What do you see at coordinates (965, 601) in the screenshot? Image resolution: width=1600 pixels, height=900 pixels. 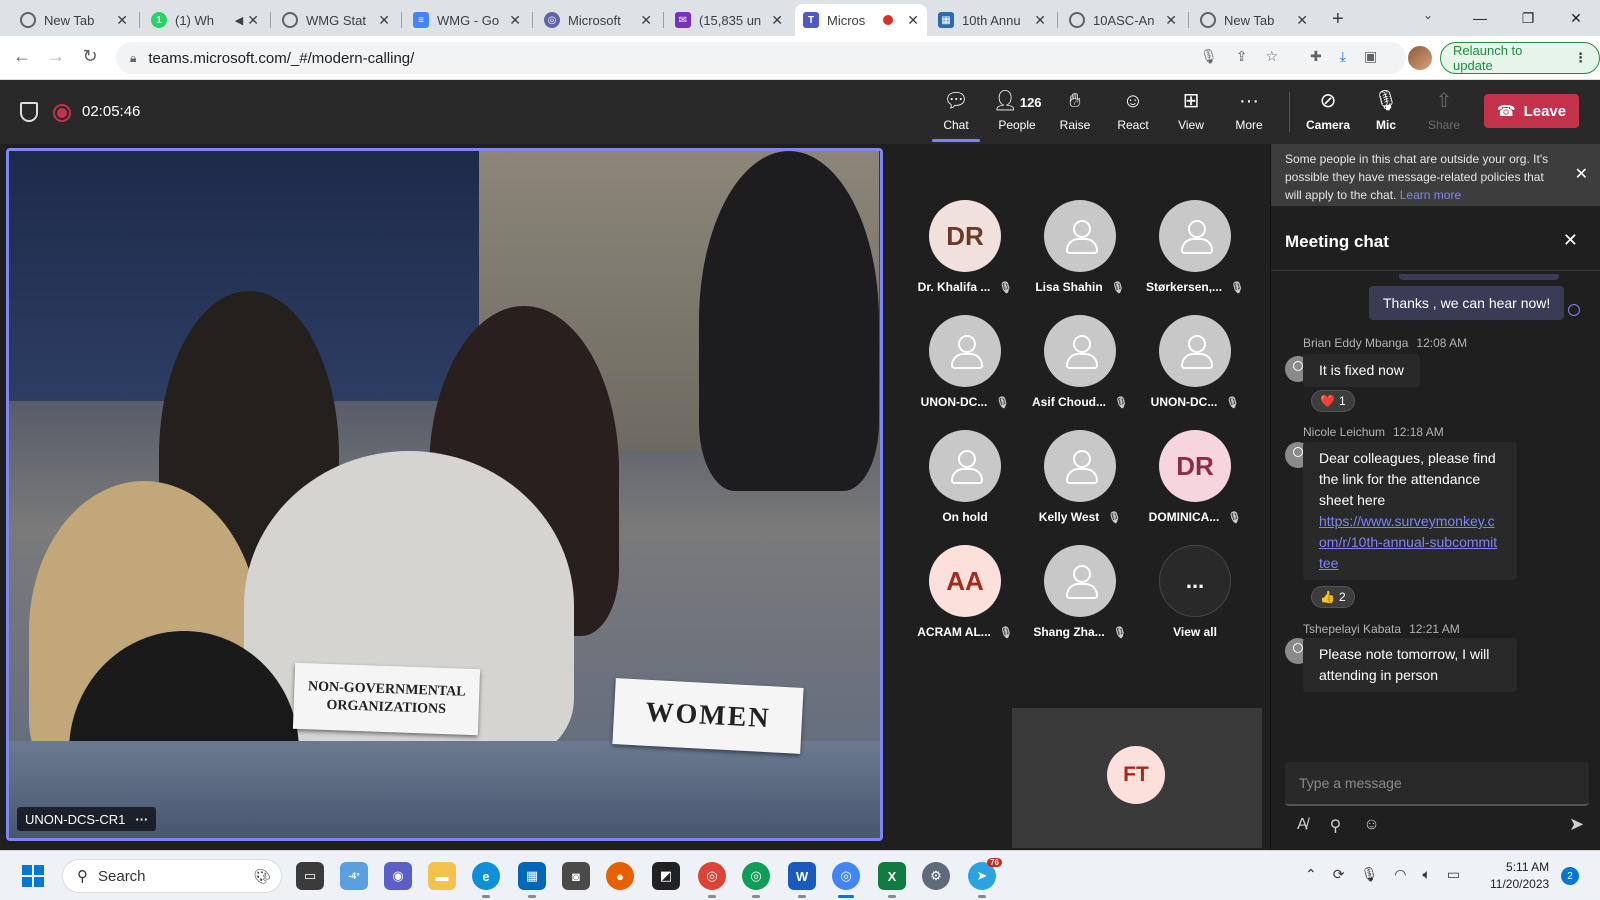 I see `participant-tile: AA ACRAM AL... 🎙︎` at bounding box center [965, 601].